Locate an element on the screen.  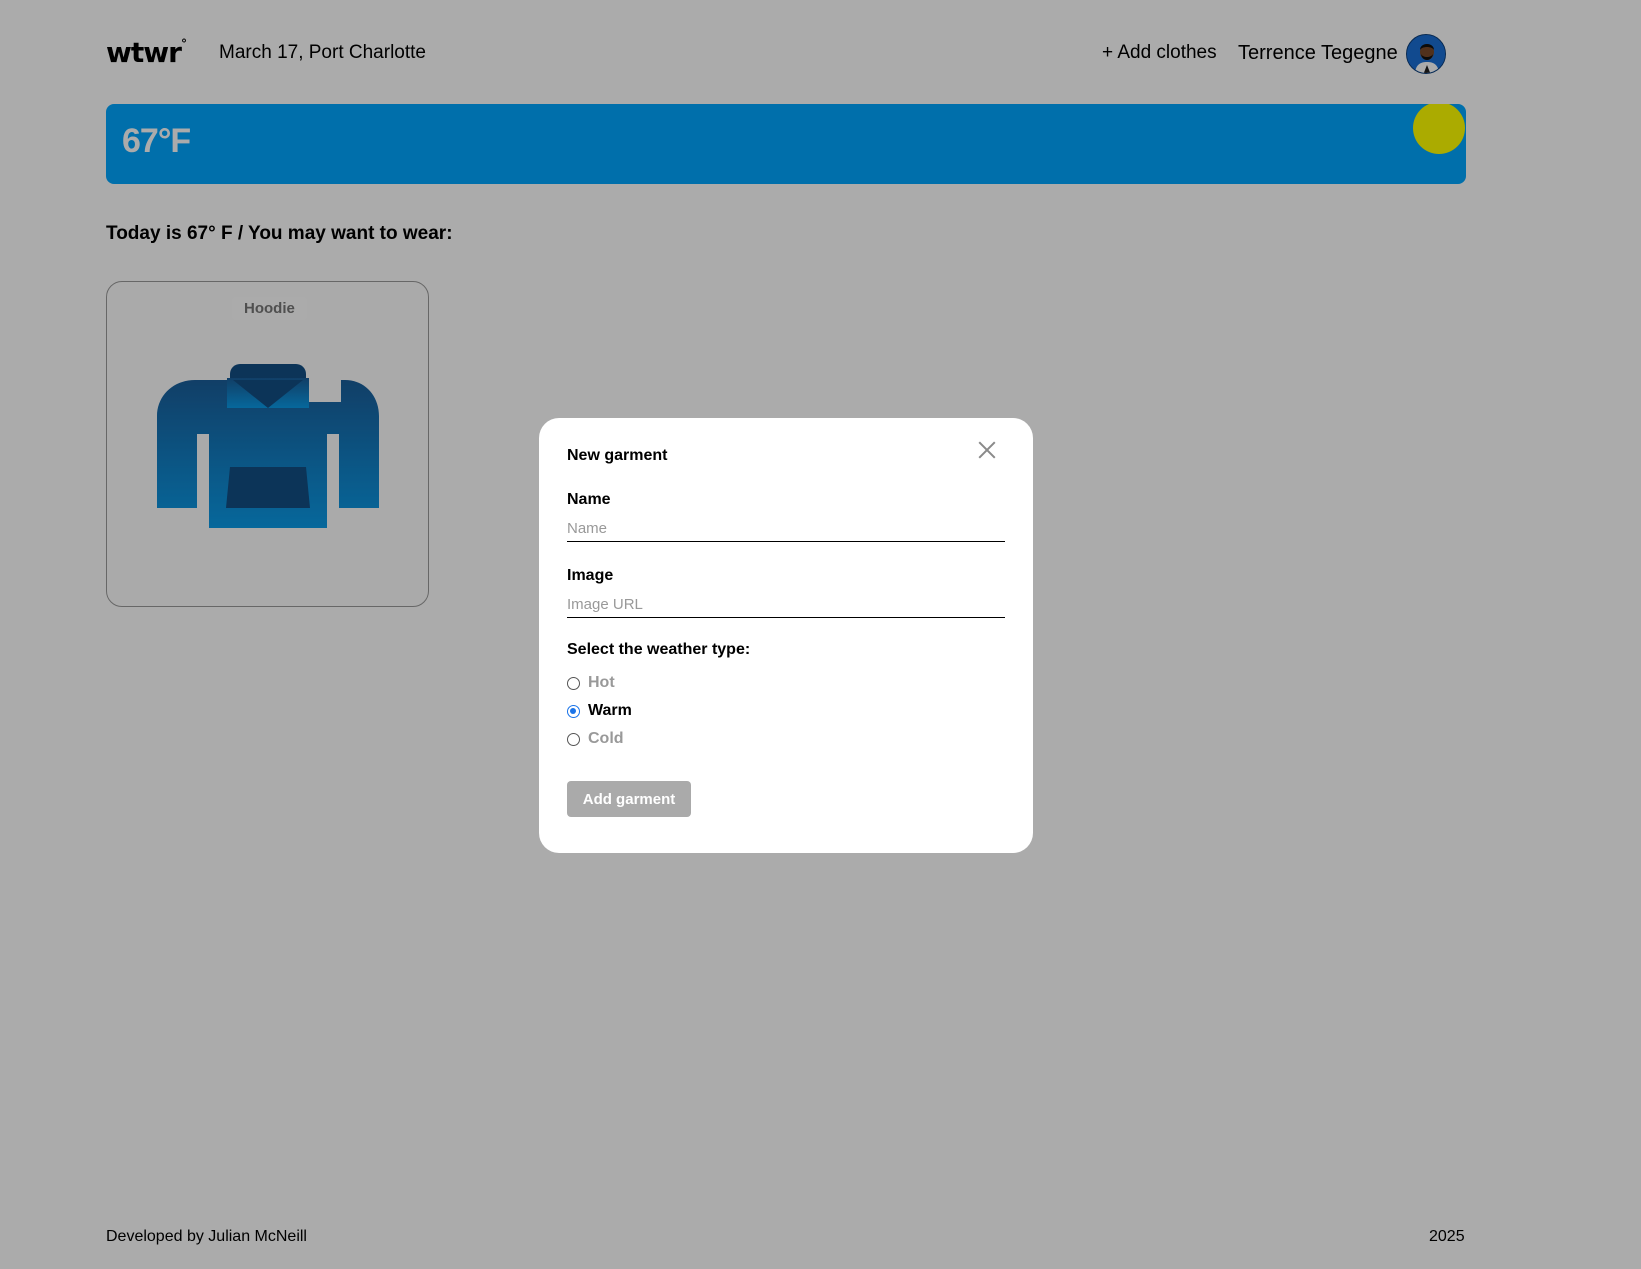
image-url-input is located at coordinates (786, 605).